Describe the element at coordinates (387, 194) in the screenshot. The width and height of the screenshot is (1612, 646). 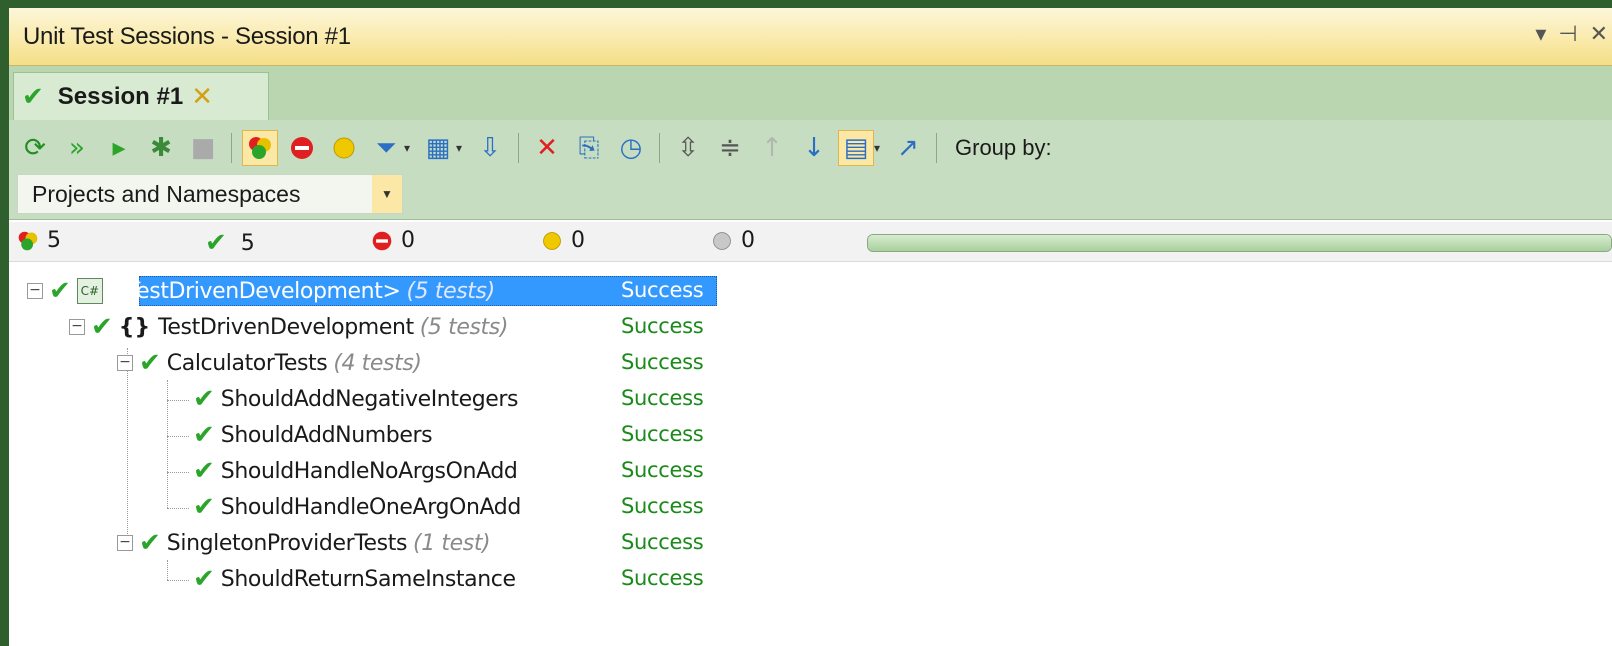
I see `chevron-down-icon: ▼` at that location.